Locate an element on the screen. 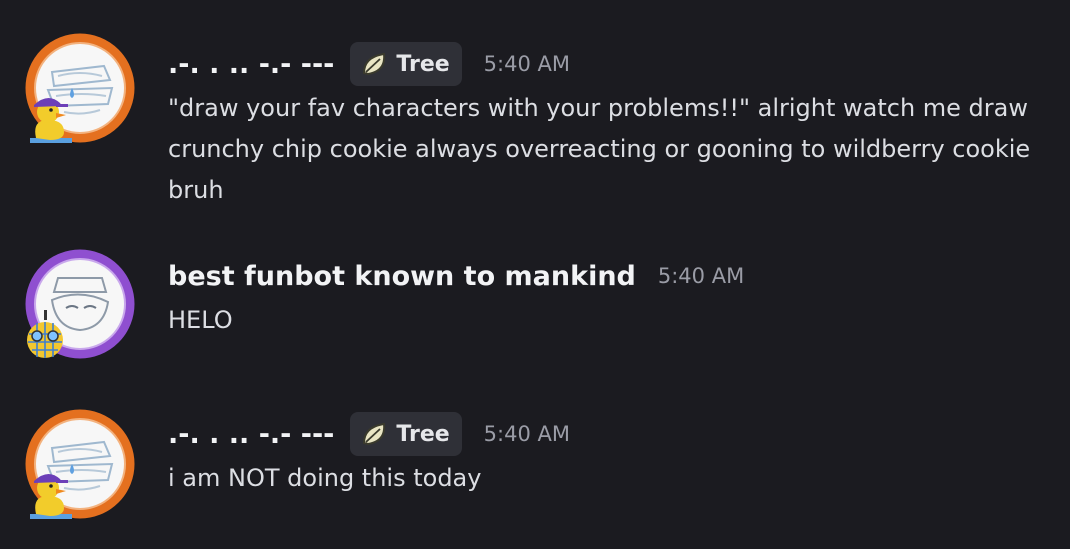 Image resolution: width=1070 pixels, height=549 pixels. username: best funbot known to mankind is located at coordinates (402, 276).